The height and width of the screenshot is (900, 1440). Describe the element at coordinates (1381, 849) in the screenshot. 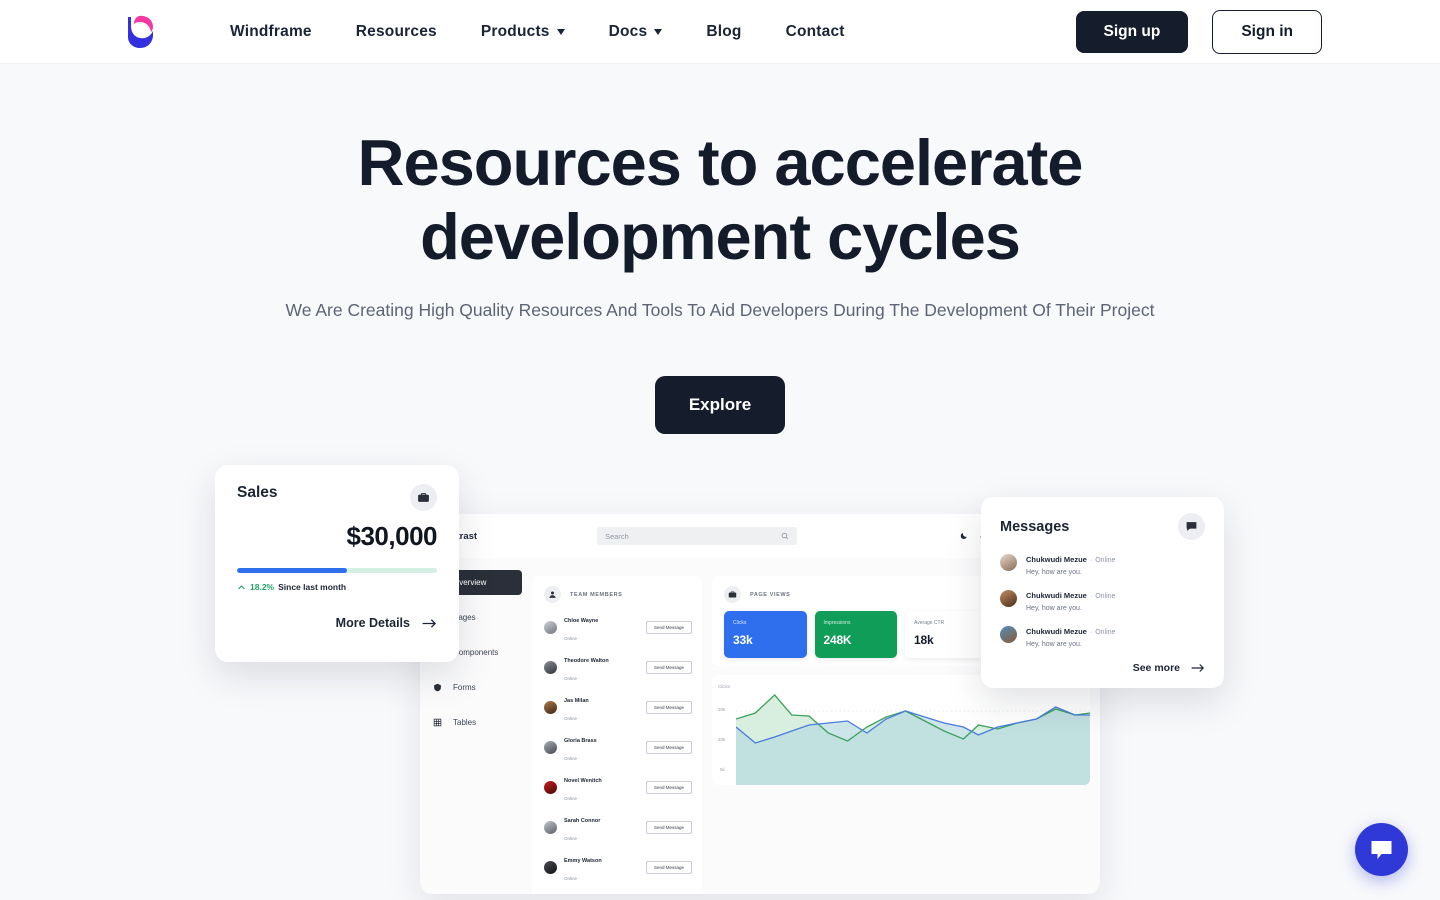

I see `chat-widget-button` at that location.